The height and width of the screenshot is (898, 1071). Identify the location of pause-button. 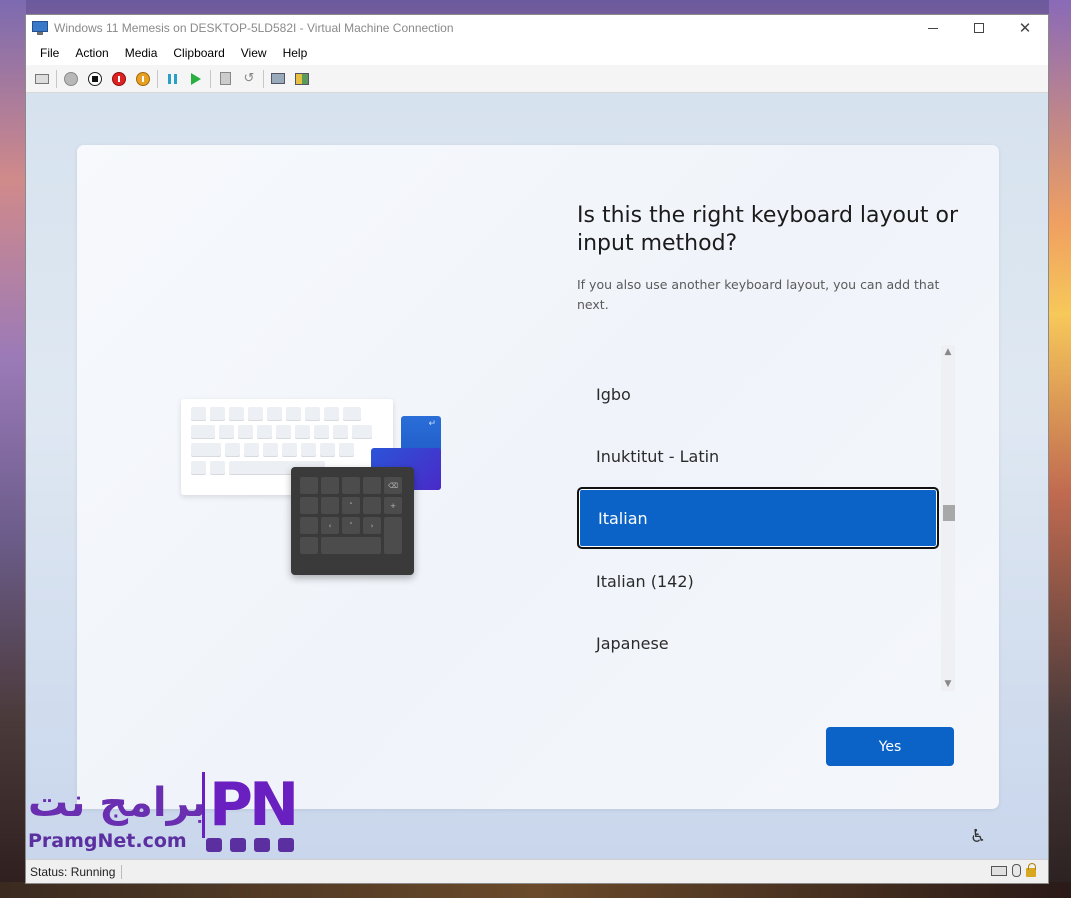
(172, 79).